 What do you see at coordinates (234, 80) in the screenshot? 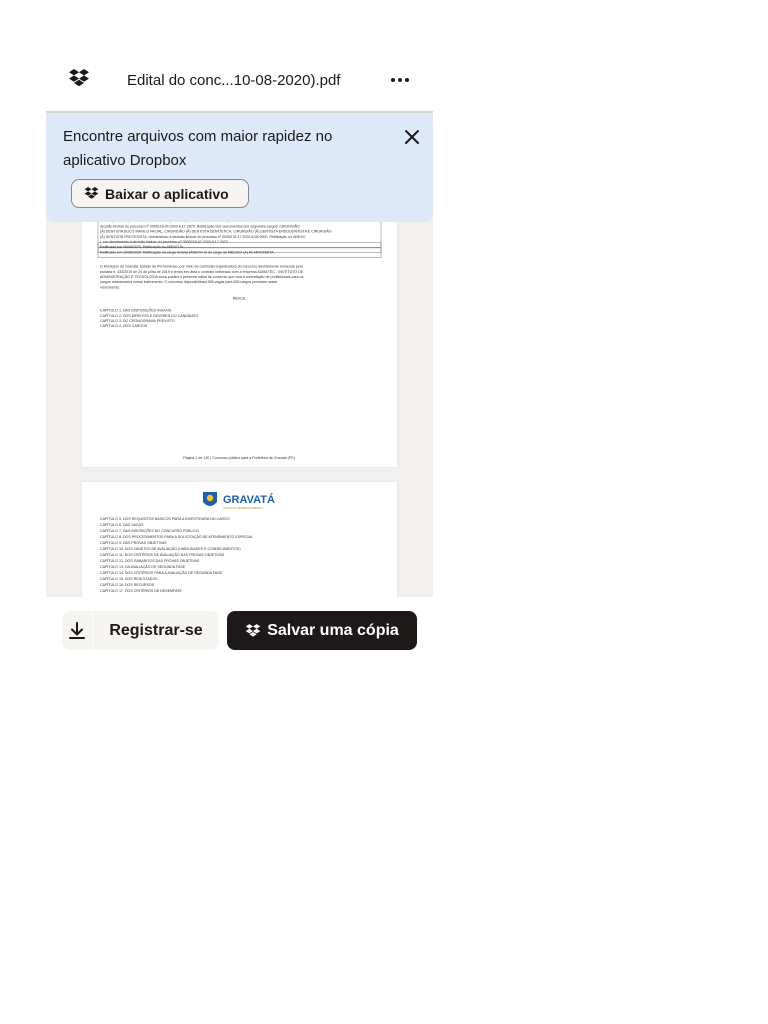
I see `file-name: Edital do conc...10-08-2020).pdf` at bounding box center [234, 80].